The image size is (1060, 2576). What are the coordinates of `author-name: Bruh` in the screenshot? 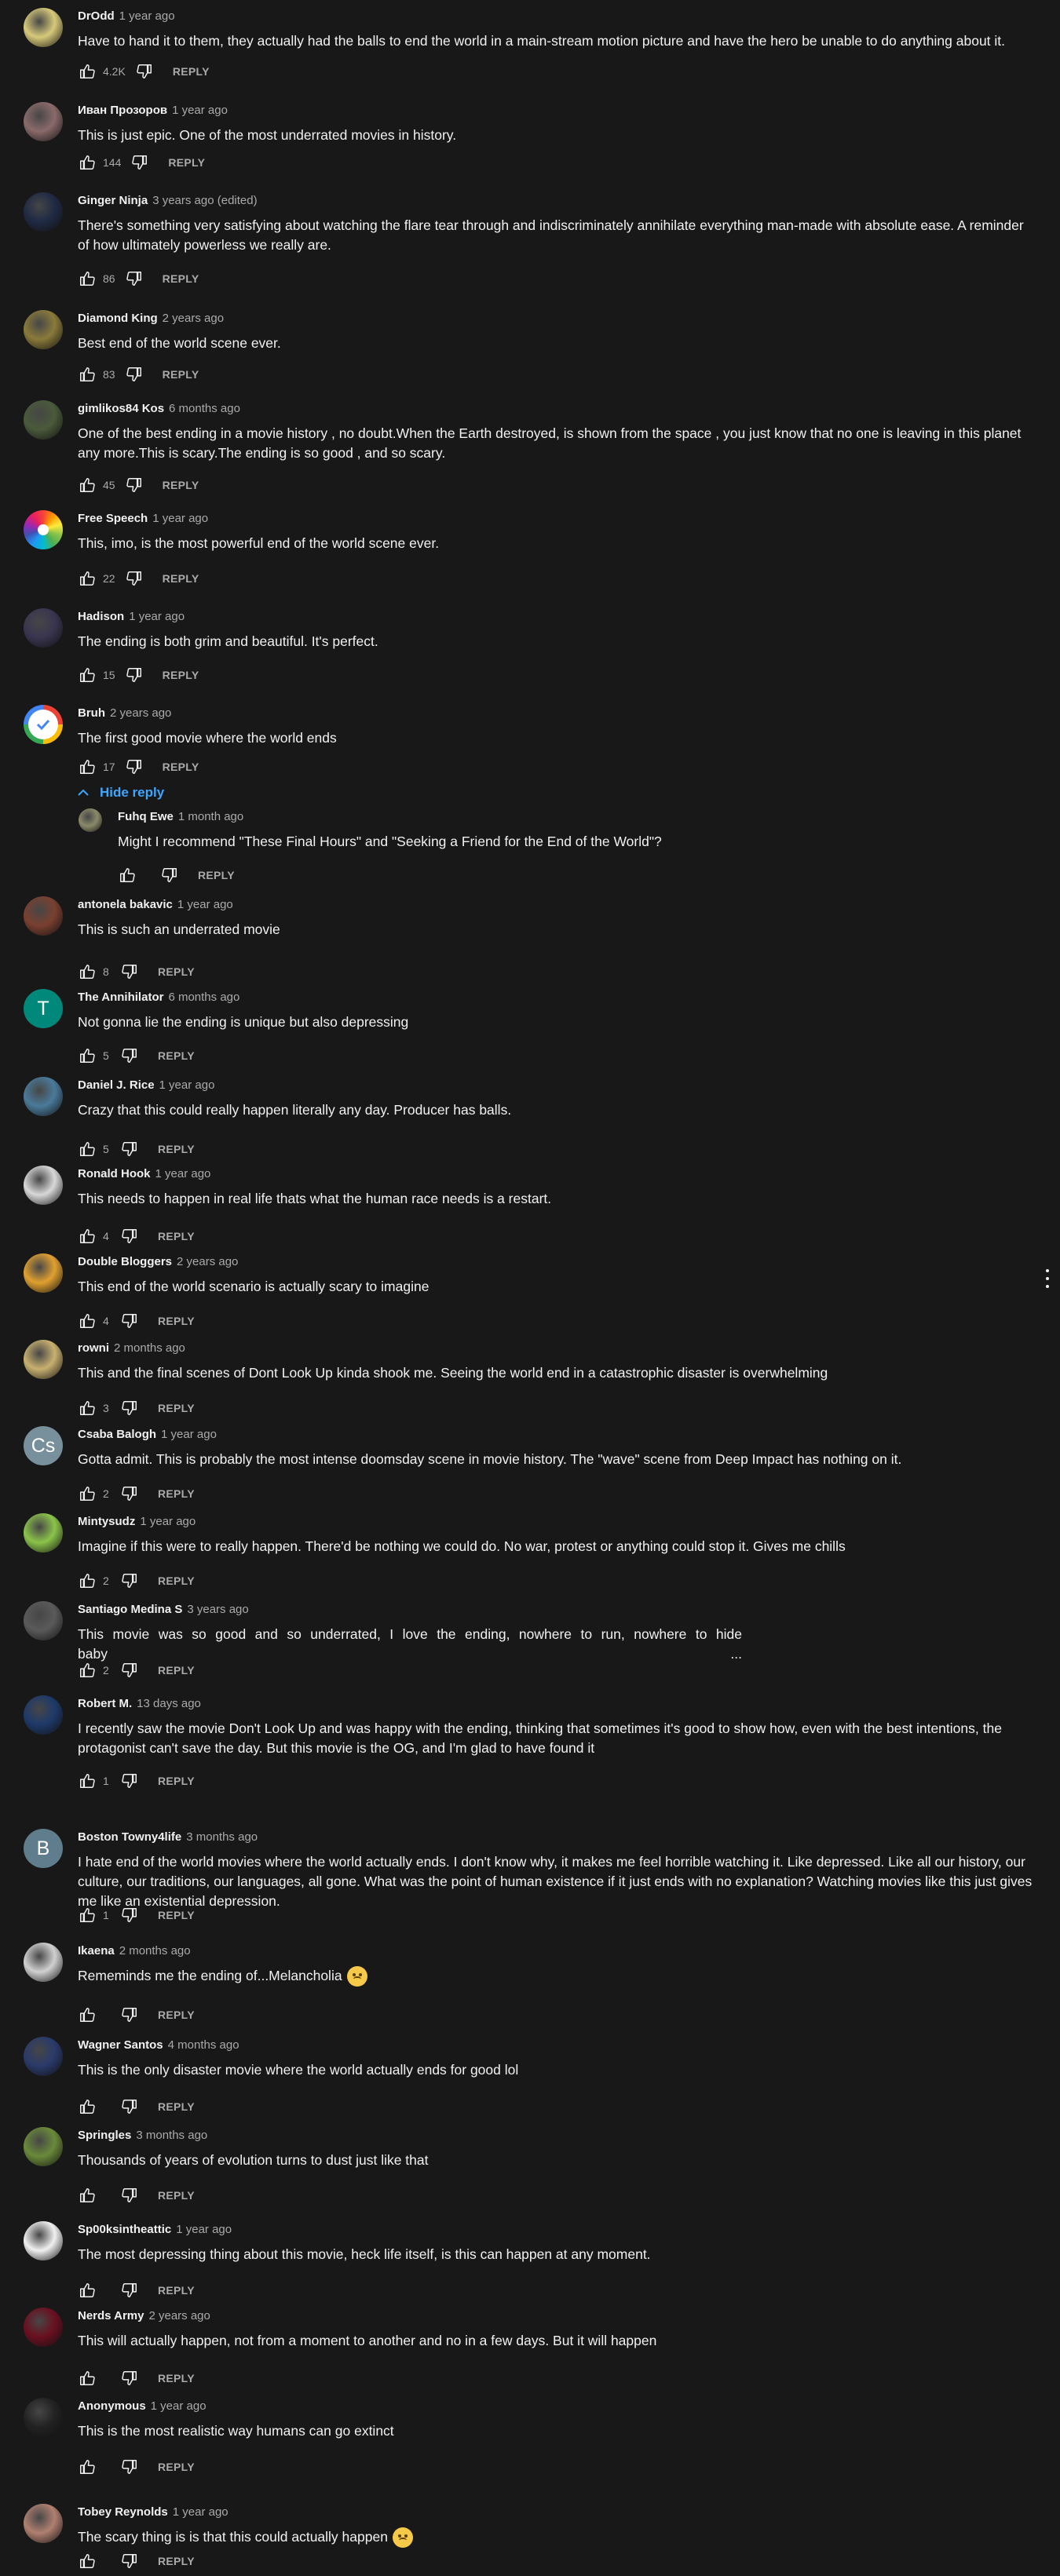 It's located at (92, 713).